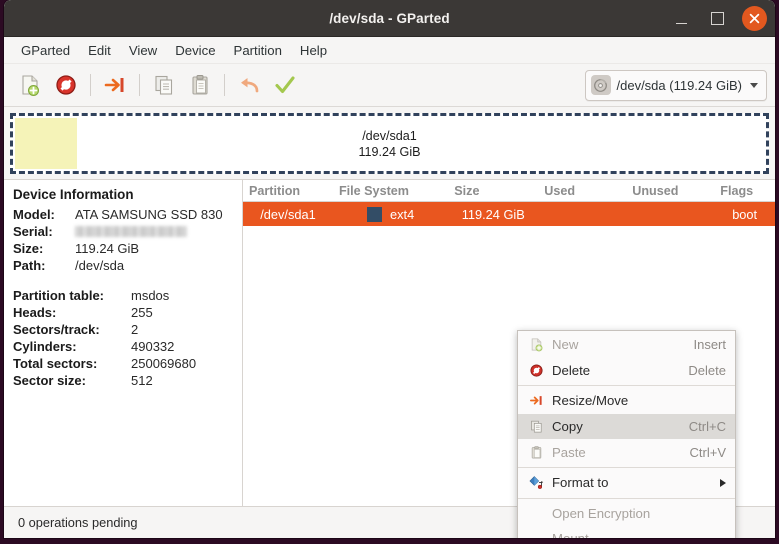 This screenshot has width=779, height=544. Describe the element at coordinates (56, 329) in the screenshot. I see `device-info-sectors-per-track-key: Sectors/track:` at that location.